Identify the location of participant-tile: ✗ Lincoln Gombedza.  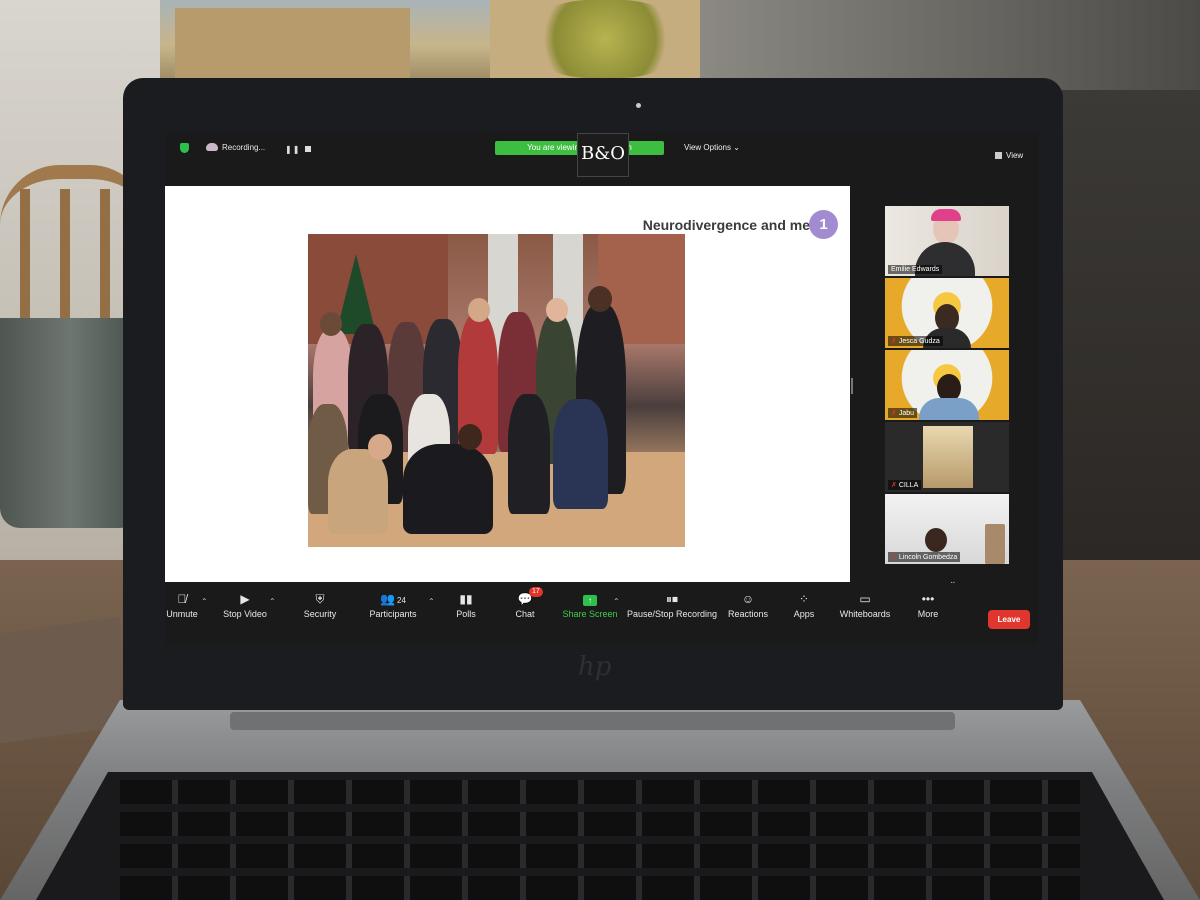
(947, 529).